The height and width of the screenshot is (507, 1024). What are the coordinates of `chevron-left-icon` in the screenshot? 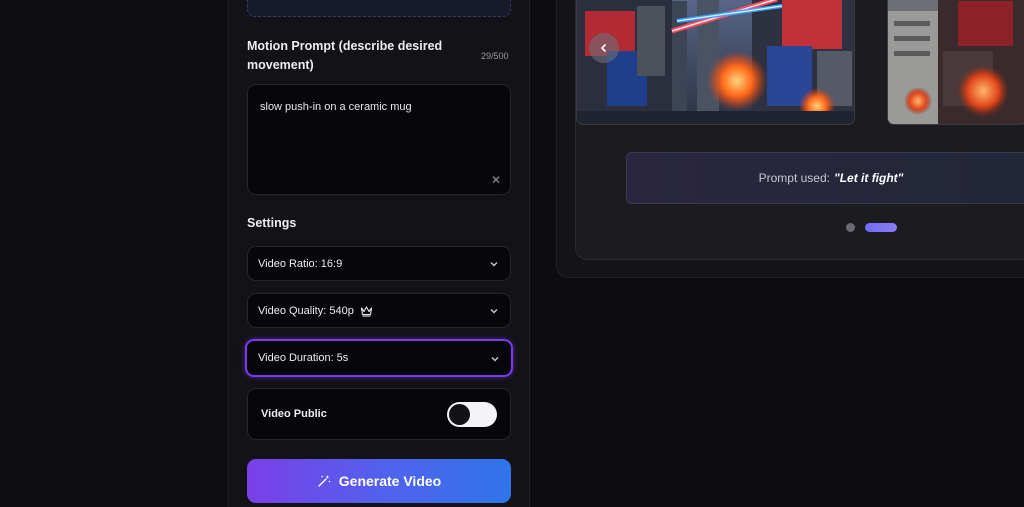 It's located at (603, 48).